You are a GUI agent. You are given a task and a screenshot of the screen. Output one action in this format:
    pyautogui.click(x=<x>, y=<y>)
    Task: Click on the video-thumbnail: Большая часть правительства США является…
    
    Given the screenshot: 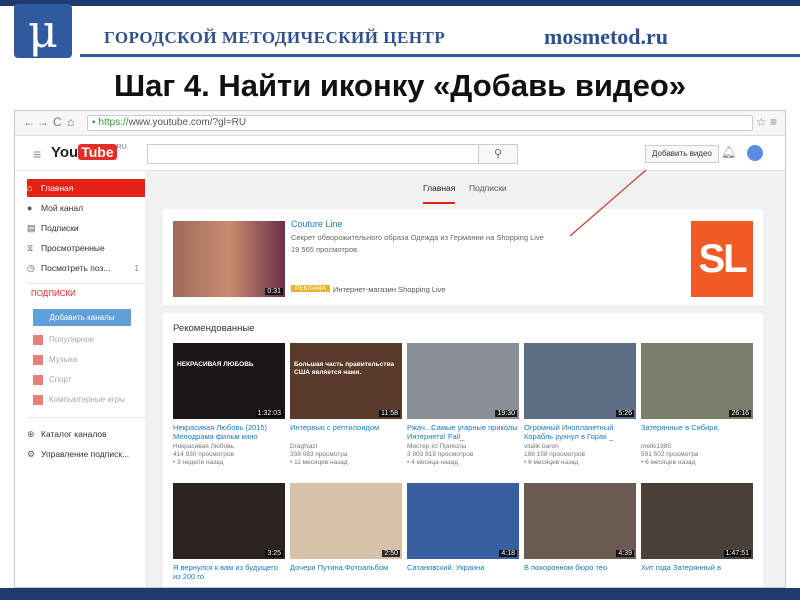 What is the action you would take?
    pyautogui.click(x=346, y=381)
    